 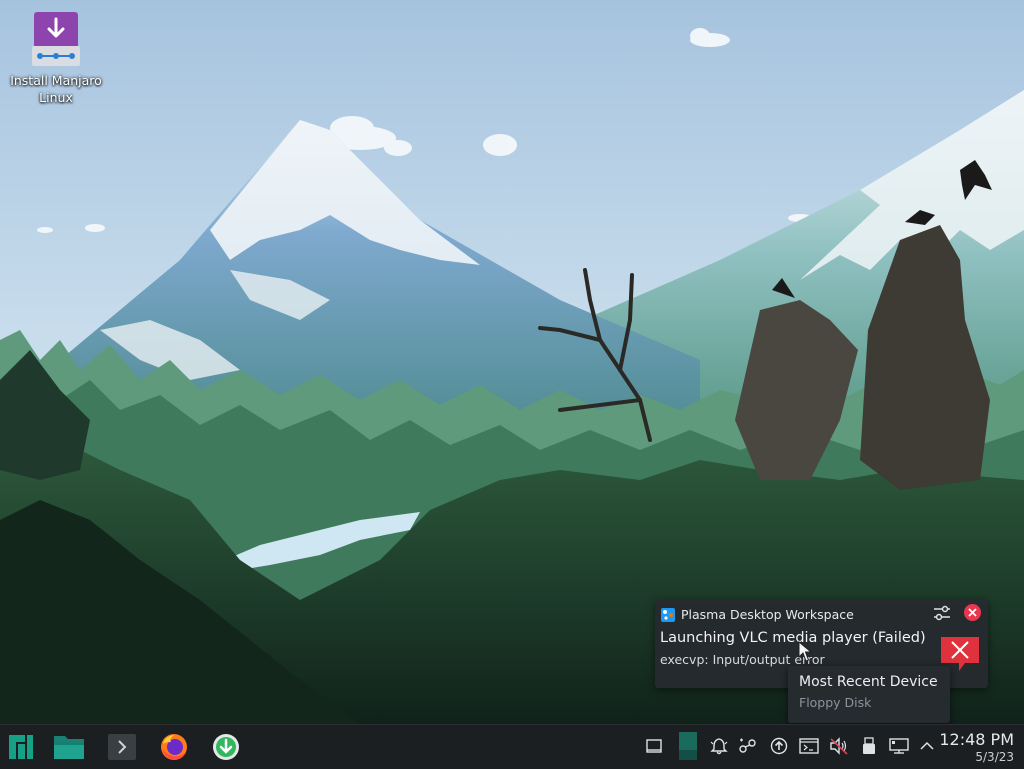 I want to click on display-icon, so click(x=899, y=746).